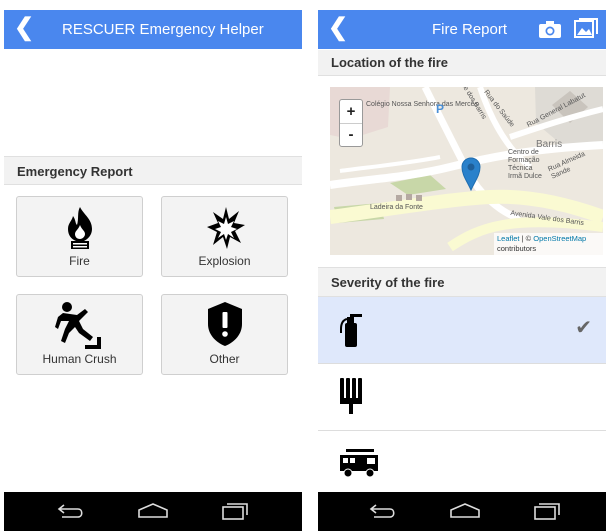  What do you see at coordinates (517, 248) in the screenshot?
I see `attribution-contributors: contributors` at bounding box center [517, 248].